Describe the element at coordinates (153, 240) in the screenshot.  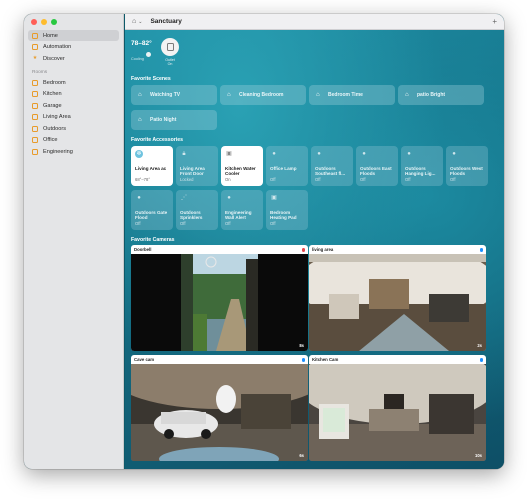
I see `favorite-cameras-heading: Favorite Cameras` at that location.